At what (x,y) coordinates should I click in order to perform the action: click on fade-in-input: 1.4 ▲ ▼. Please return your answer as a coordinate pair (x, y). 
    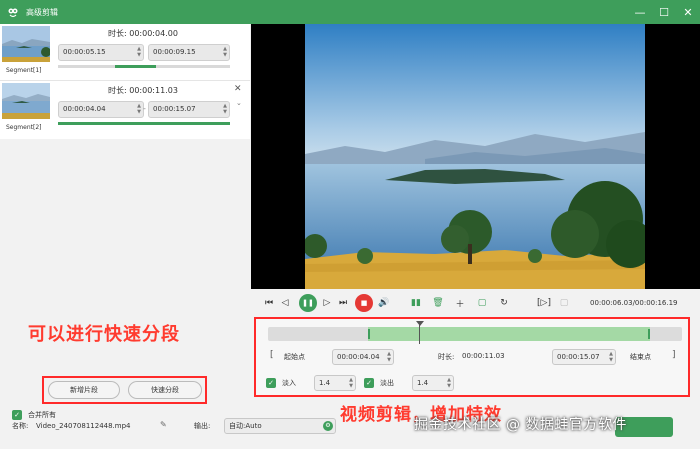
    Looking at the image, I should click on (335, 383).